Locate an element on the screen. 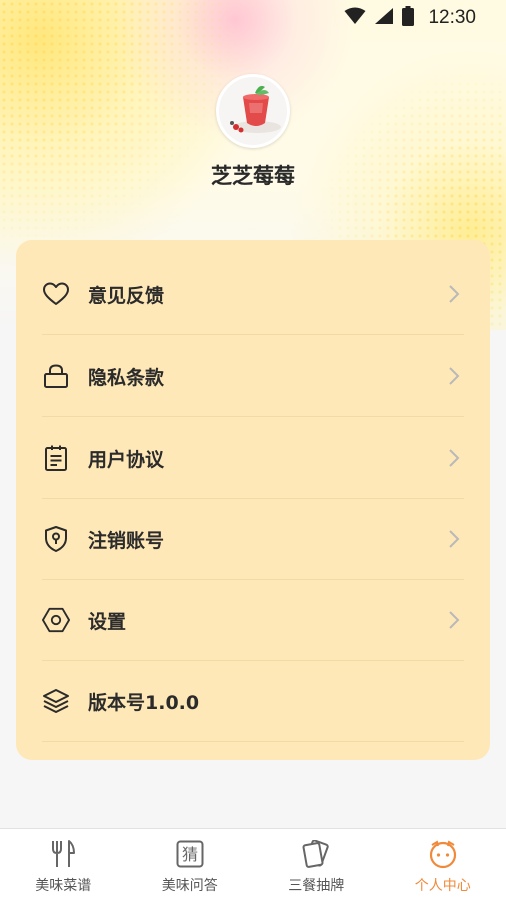 This screenshot has height=900, width=506. tab-label: 三餐抽牌 is located at coordinates (316, 886).